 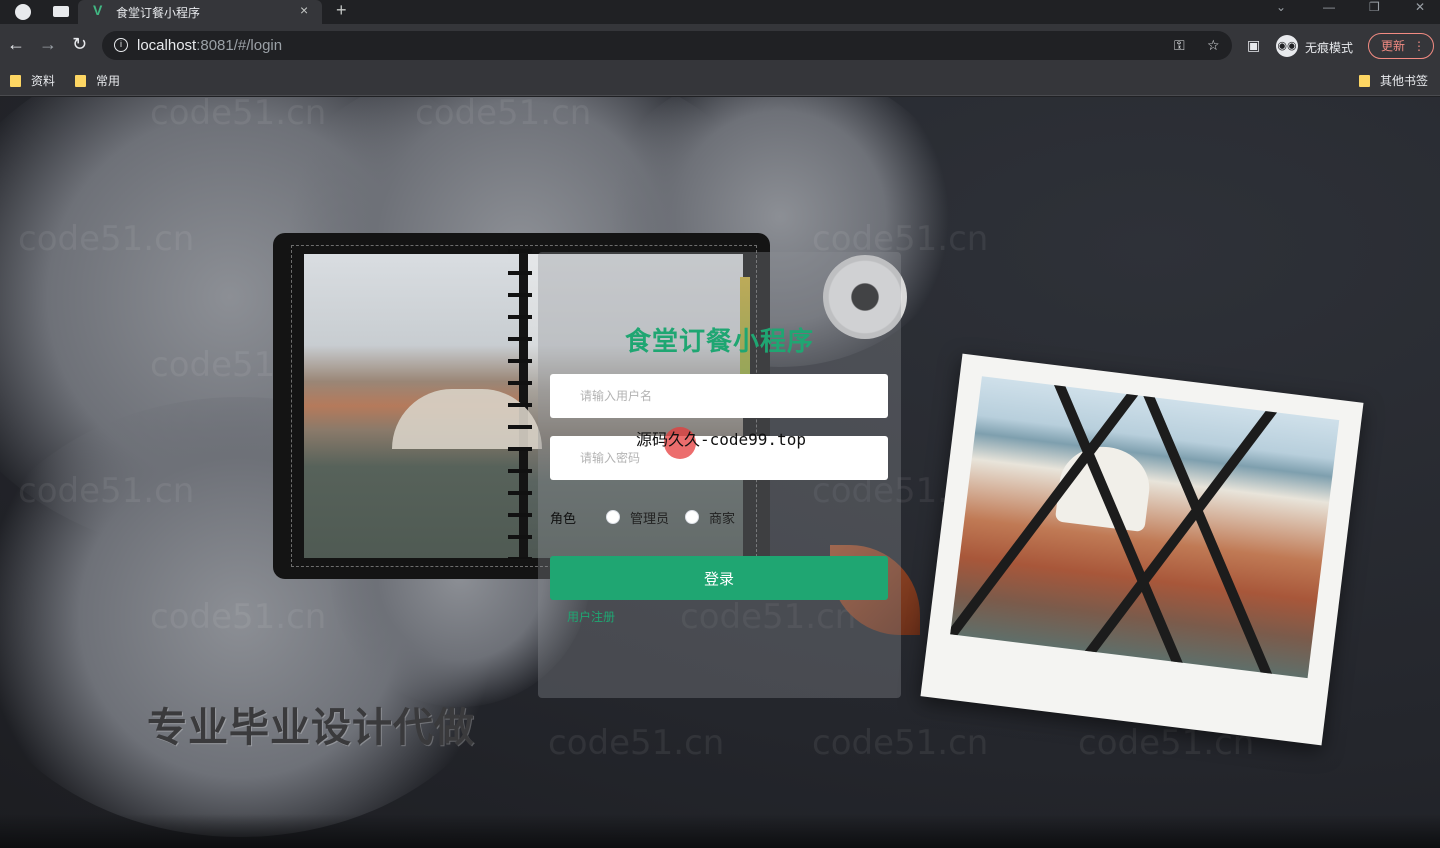 I want to click on bookmark-label: 资料, so click(x=43, y=81).